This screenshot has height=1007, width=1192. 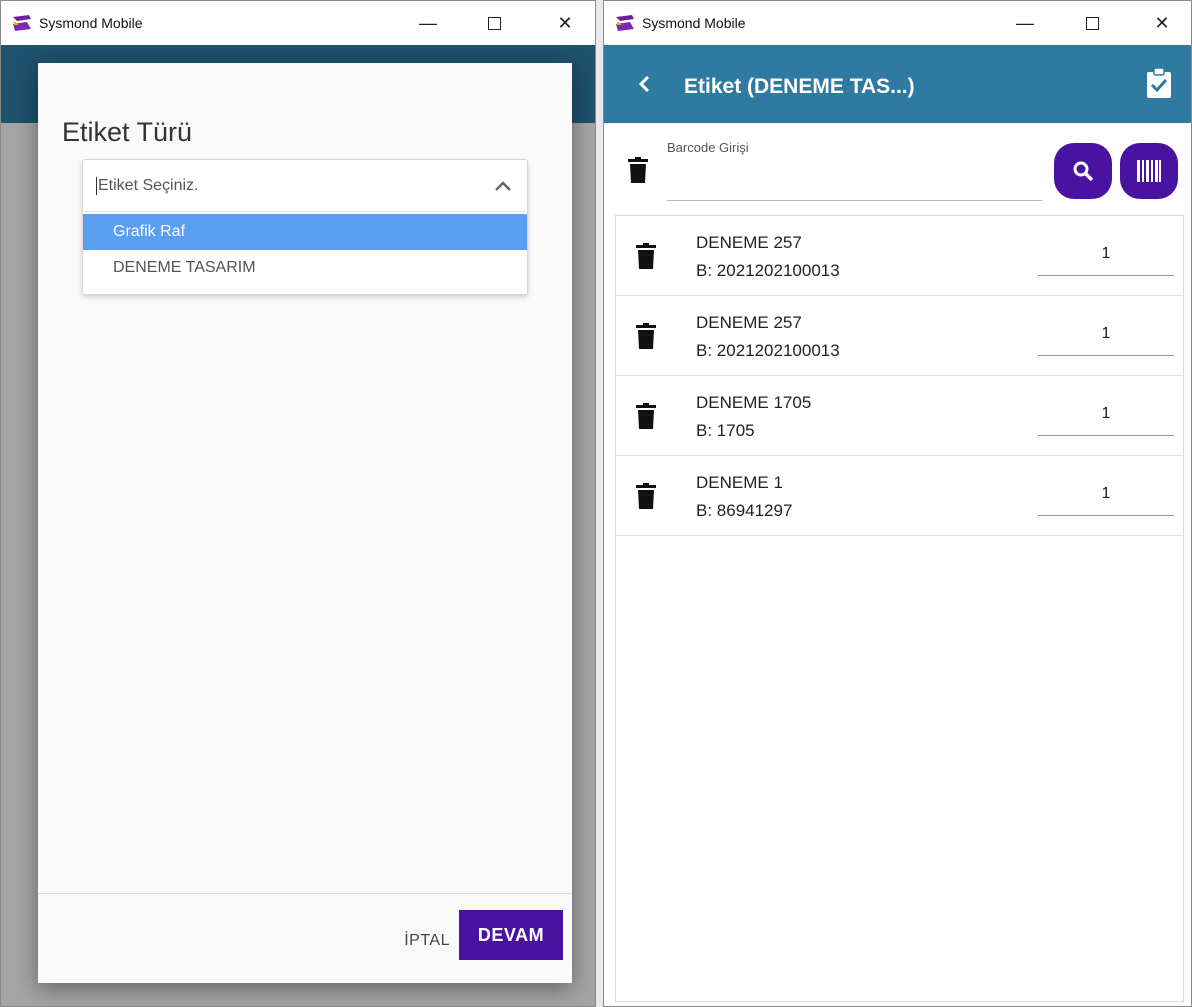 I want to click on clear-all-button, so click(x=638, y=170).